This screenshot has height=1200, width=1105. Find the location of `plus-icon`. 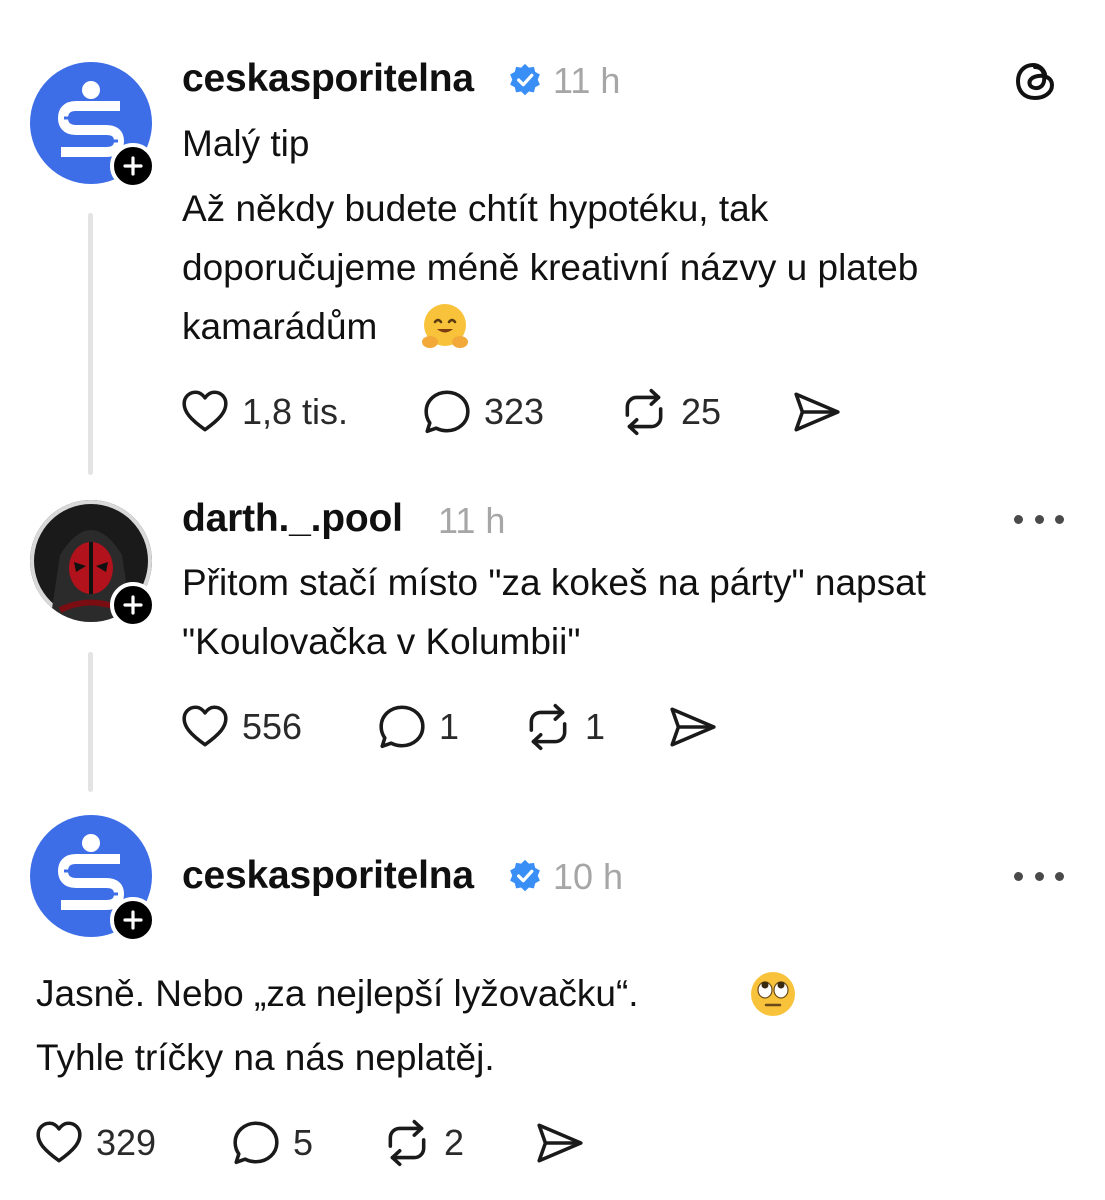

plus-icon is located at coordinates (133, 920).